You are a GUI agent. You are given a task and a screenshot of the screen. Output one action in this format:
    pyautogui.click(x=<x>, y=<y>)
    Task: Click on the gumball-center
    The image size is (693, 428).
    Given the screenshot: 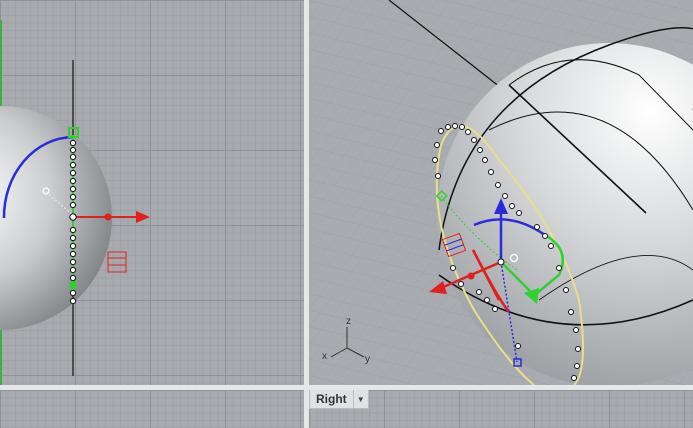 What is the action you would take?
    pyautogui.click(x=501, y=262)
    